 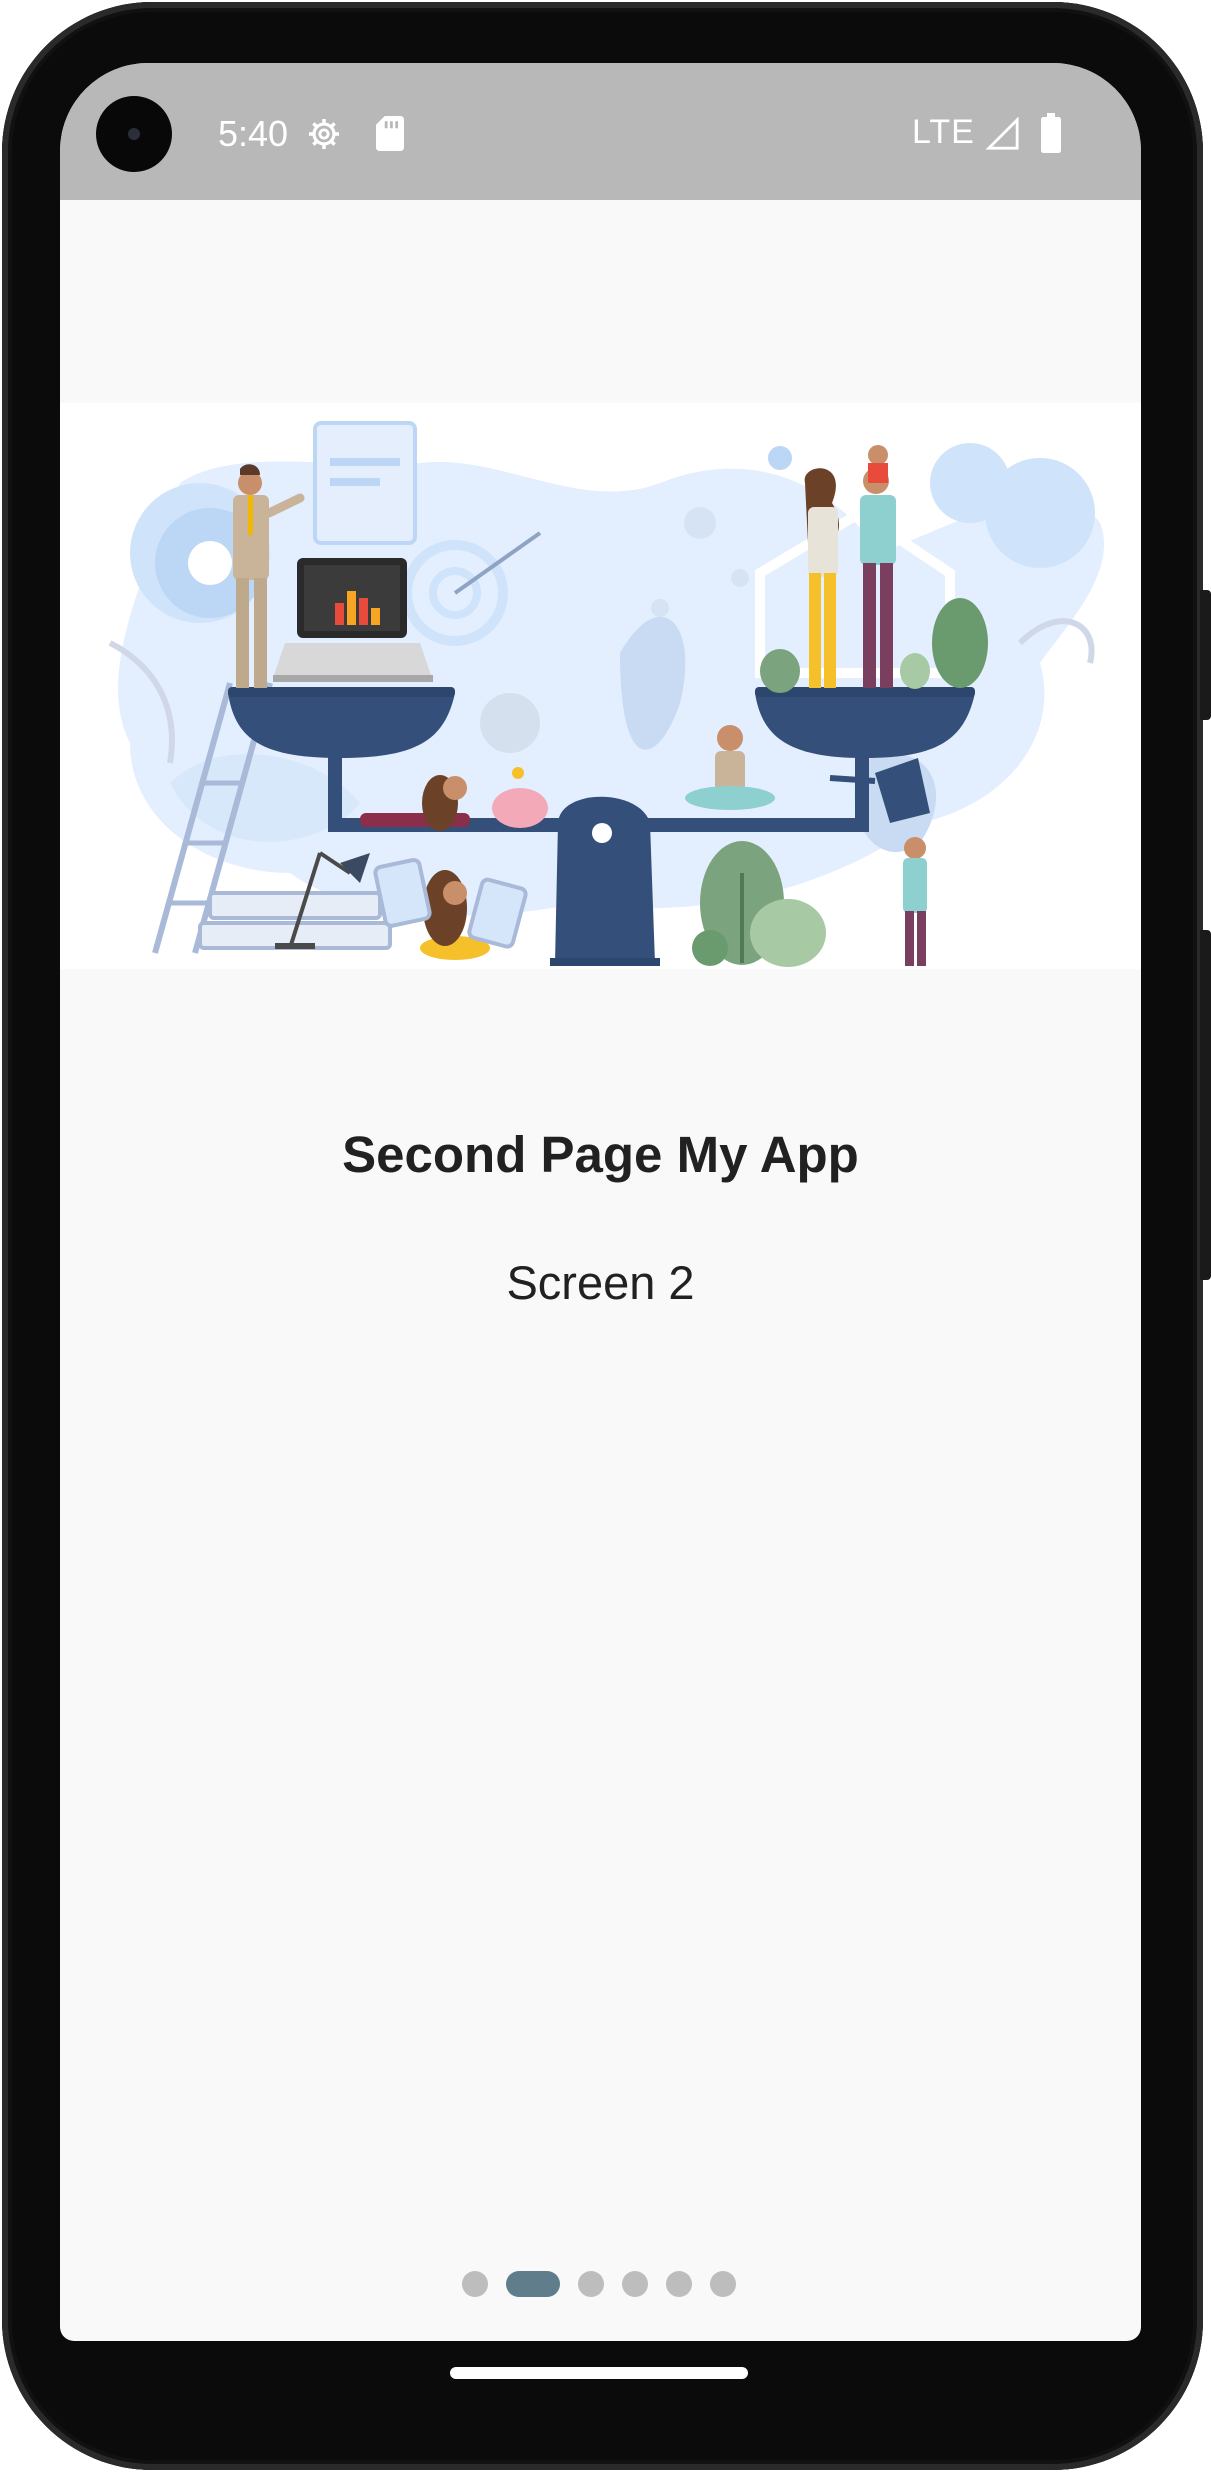 What do you see at coordinates (253, 133) in the screenshot?
I see `status-time: 5:40` at bounding box center [253, 133].